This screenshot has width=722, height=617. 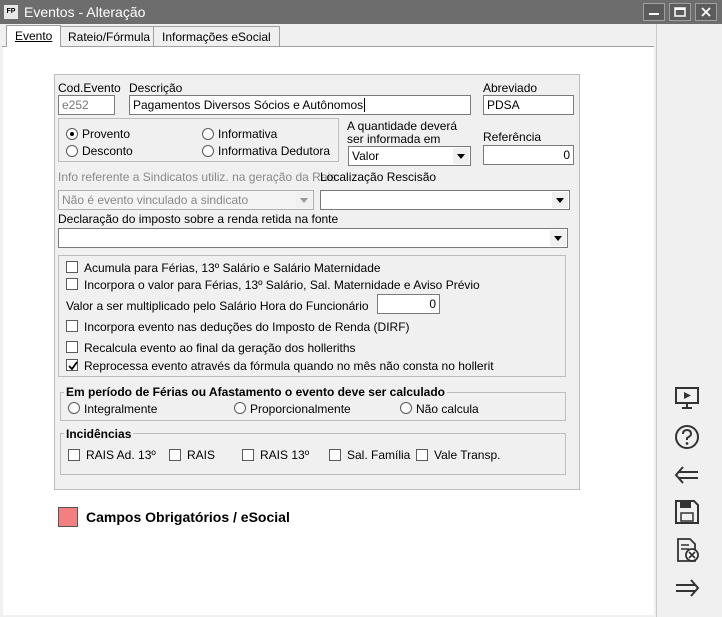 I want to click on quantidade-value: Valor, so click(x=366, y=156).